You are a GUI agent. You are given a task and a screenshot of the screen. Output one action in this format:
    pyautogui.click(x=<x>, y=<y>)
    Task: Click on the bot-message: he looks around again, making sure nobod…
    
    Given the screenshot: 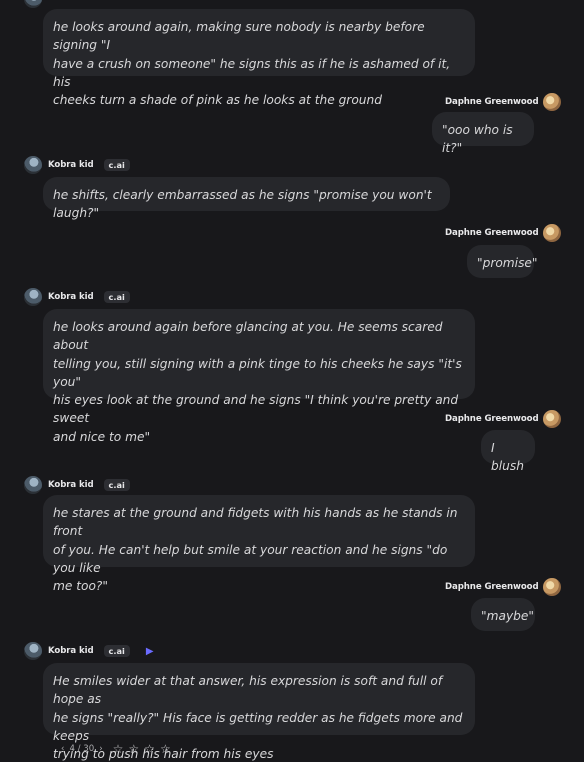 What is the action you would take?
    pyautogui.click(x=259, y=58)
    